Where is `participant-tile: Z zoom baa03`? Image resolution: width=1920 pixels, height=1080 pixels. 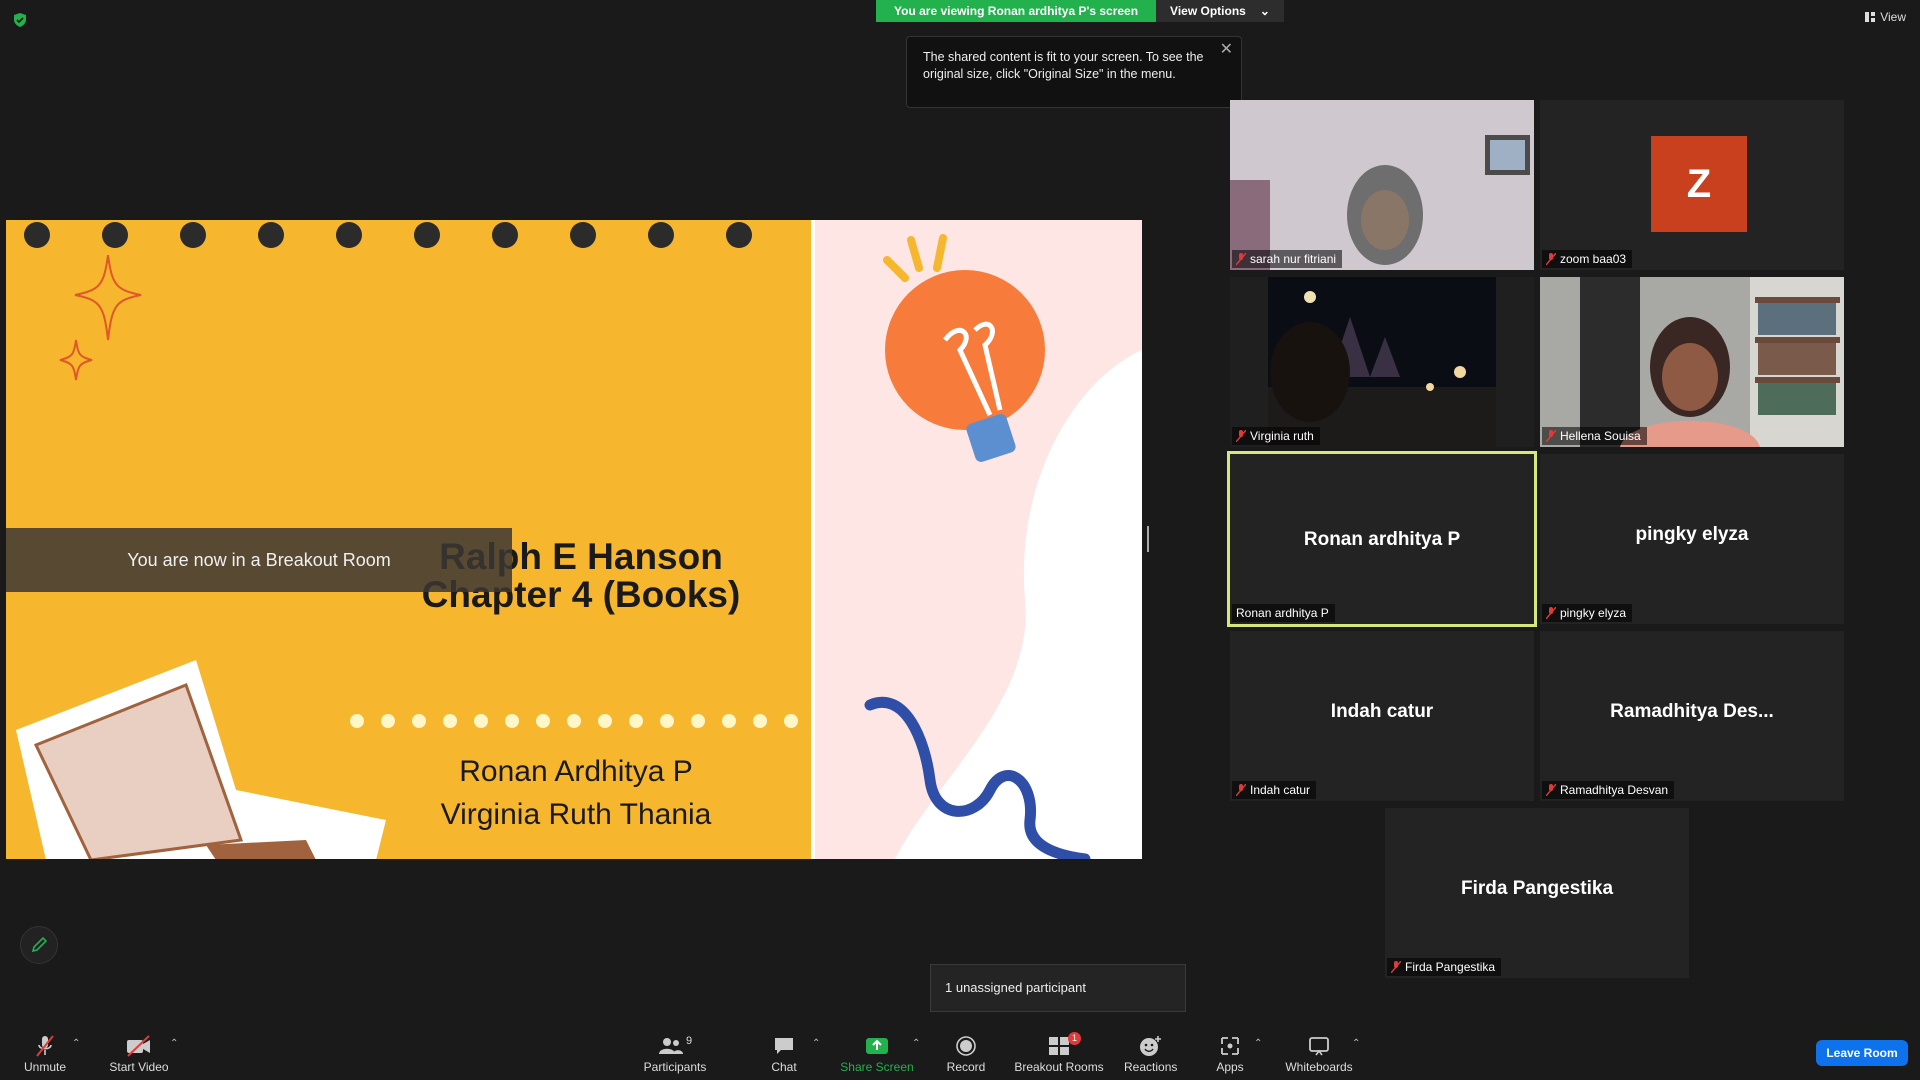
participant-tile: Z zoom baa03 is located at coordinates (1692, 185).